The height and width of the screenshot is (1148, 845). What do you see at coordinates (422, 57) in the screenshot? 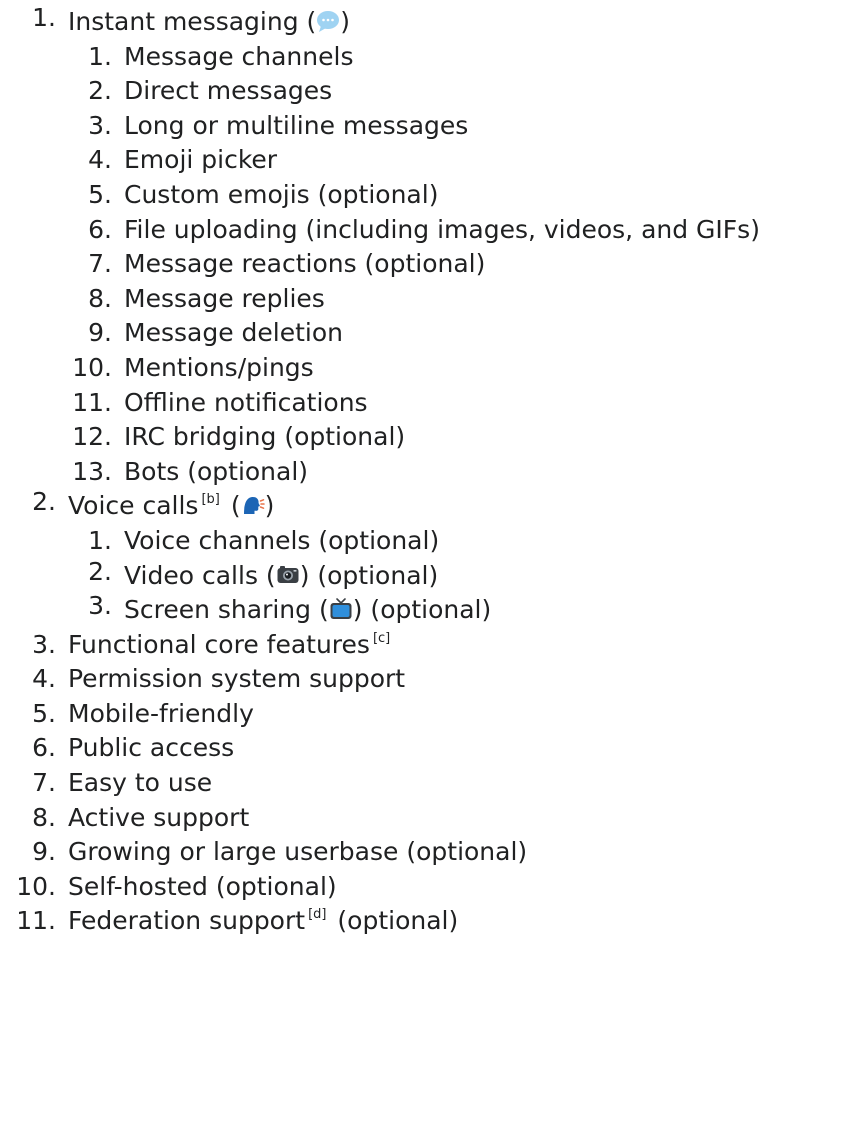
I see `list-item-message-channels: 1. Message channels` at bounding box center [422, 57].